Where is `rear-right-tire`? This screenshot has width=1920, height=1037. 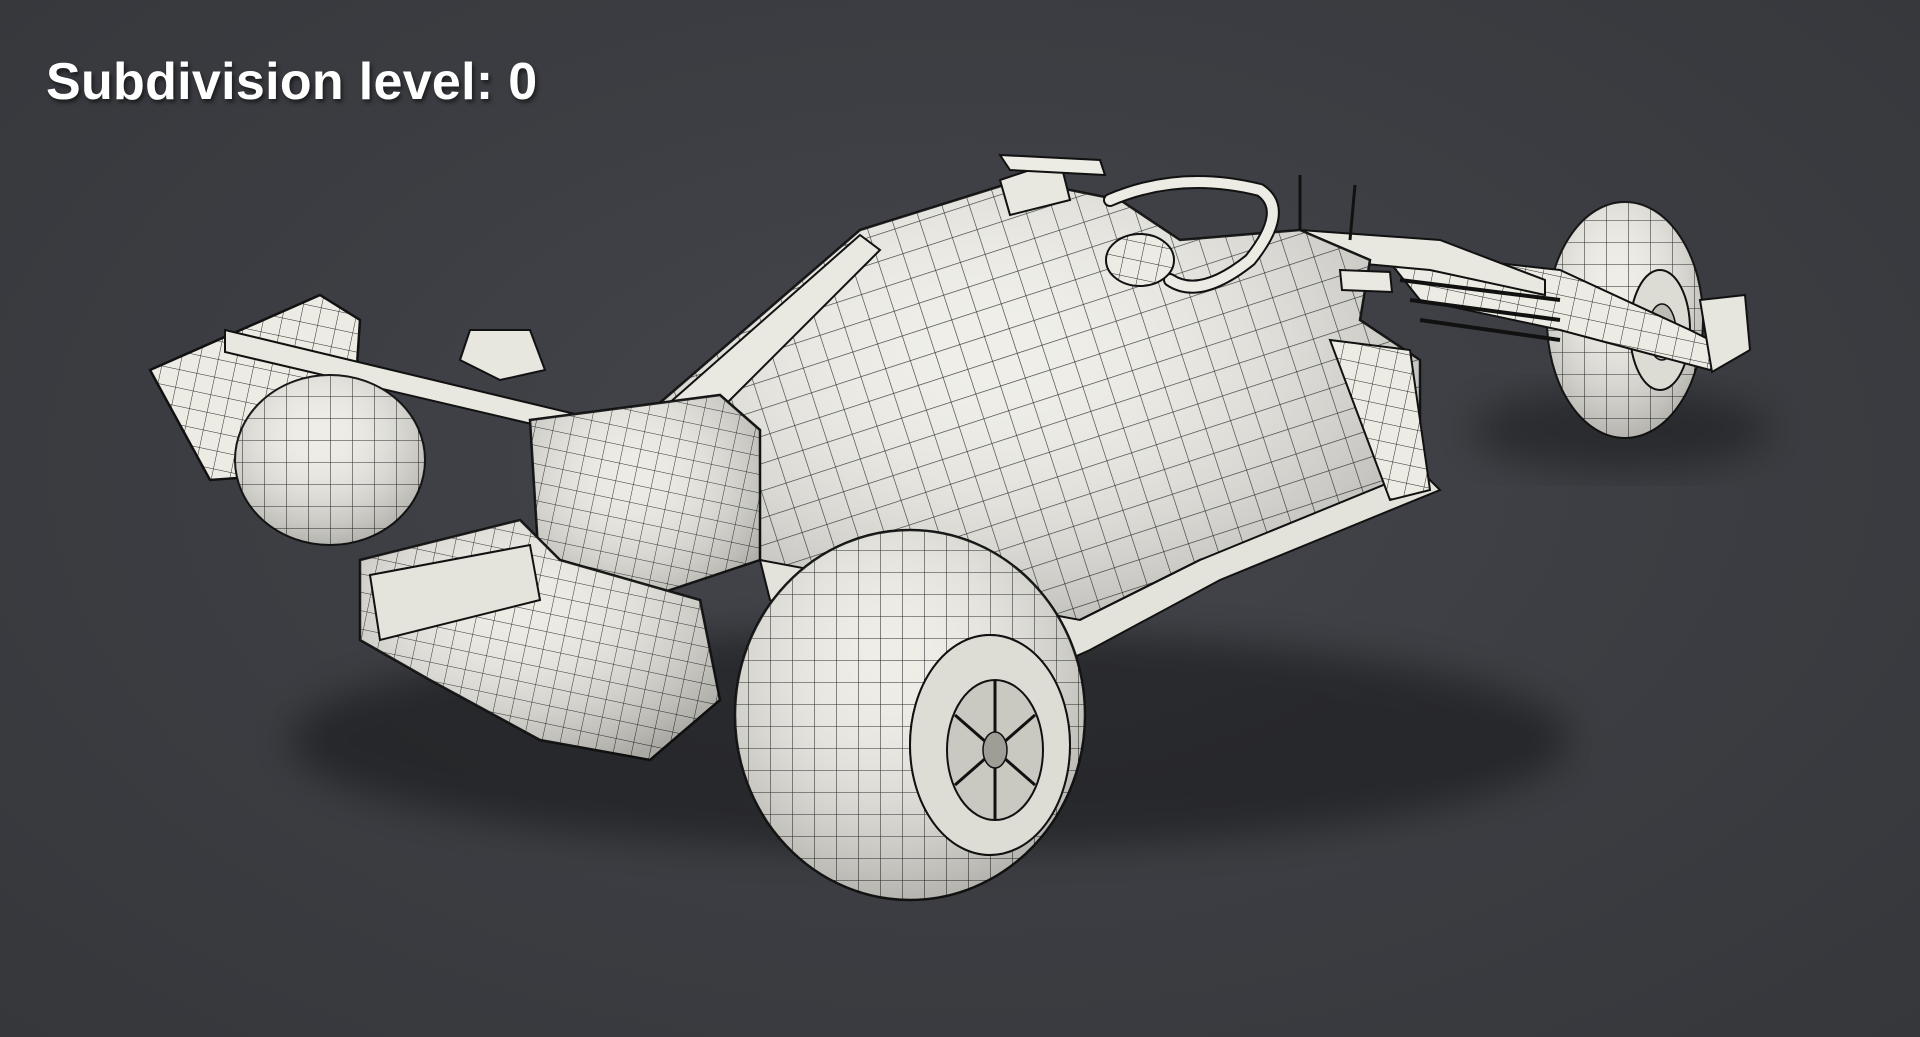 rear-right-tire is located at coordinates (910, 715).